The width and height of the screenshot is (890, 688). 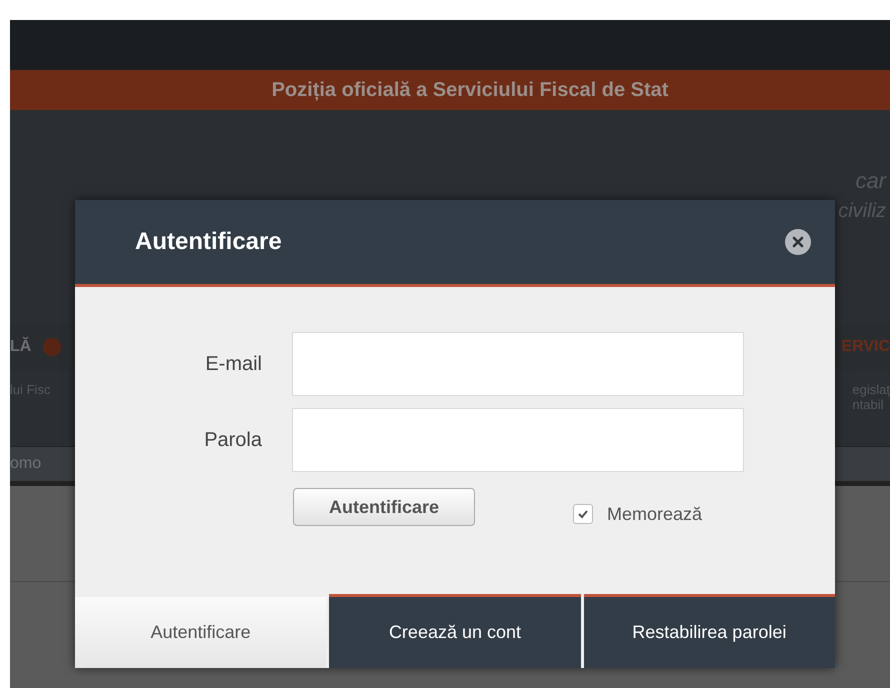 What do you see at coordinates (709, 631) in the screenshot?
I see `tab: Restabilirea parolei` at bounding box center [709, 631].